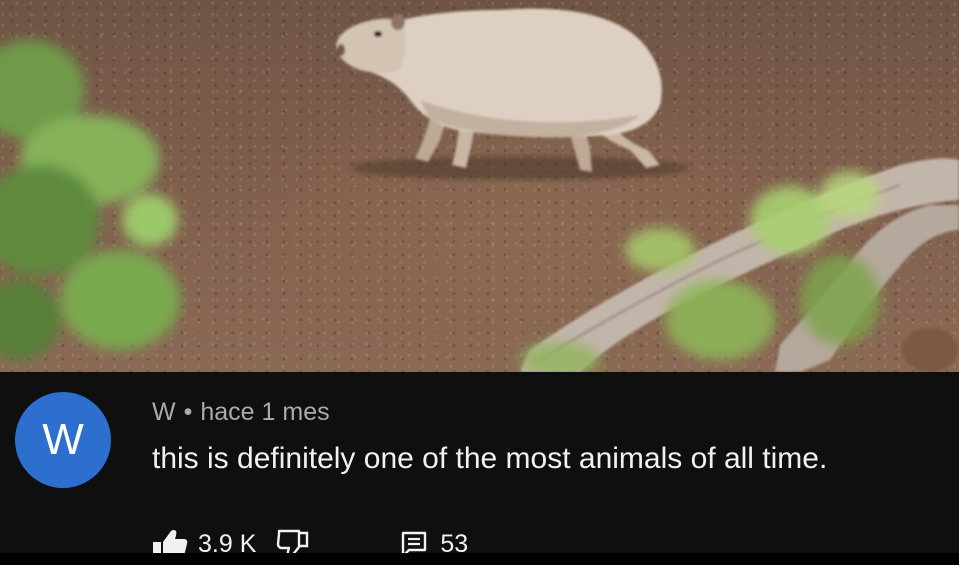 This screenshot has width=959, height=565. I want to click on avatar: W, so click(63, 440).